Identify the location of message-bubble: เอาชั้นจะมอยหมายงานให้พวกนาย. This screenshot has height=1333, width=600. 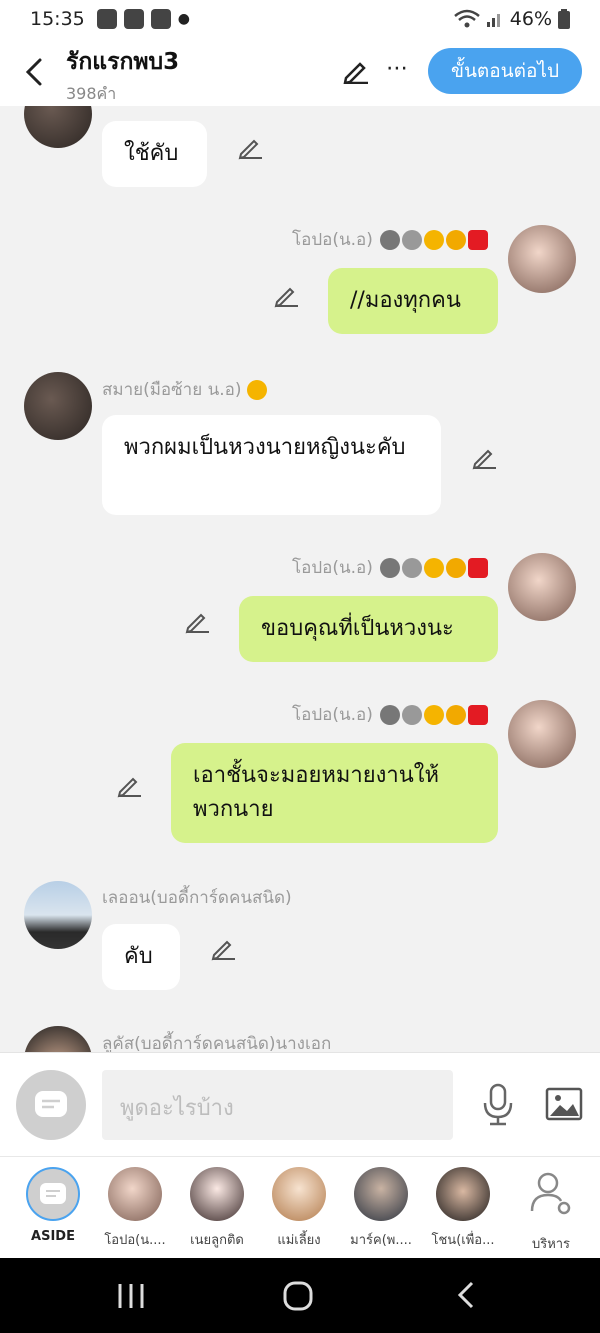
(334, 793).